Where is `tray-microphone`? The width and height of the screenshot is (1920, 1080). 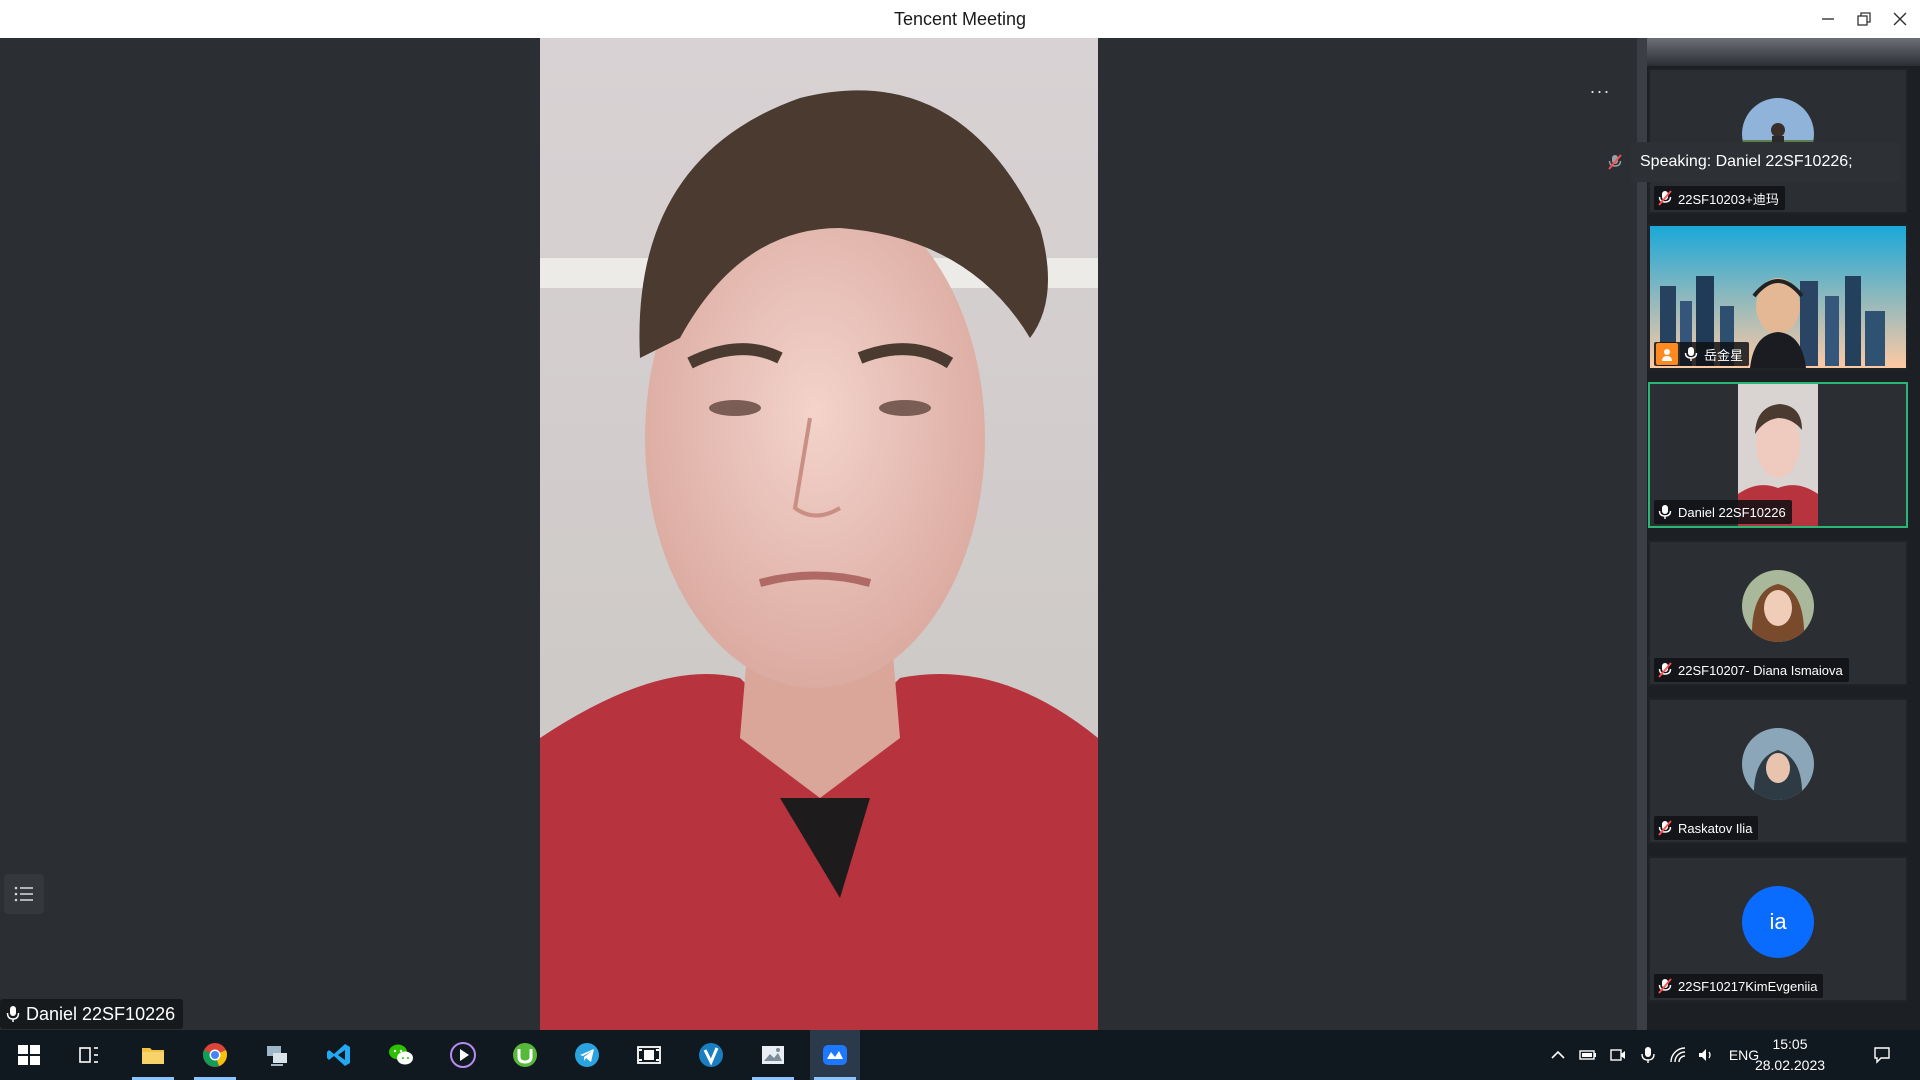
tray-microphone is located at coordinates (1648, 1055).